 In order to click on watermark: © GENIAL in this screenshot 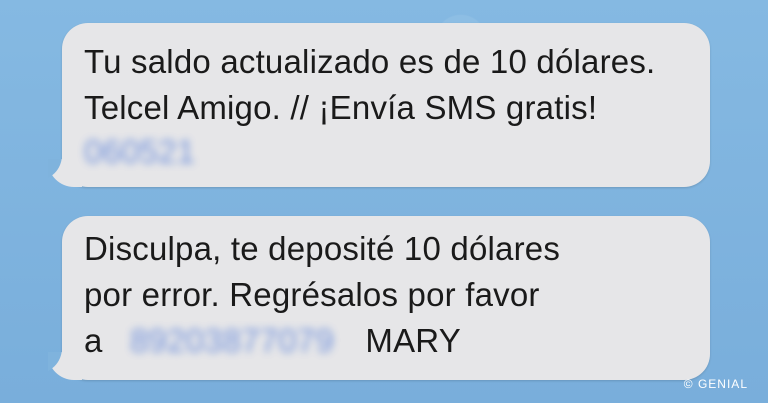, I will do `click(715, 384)`.